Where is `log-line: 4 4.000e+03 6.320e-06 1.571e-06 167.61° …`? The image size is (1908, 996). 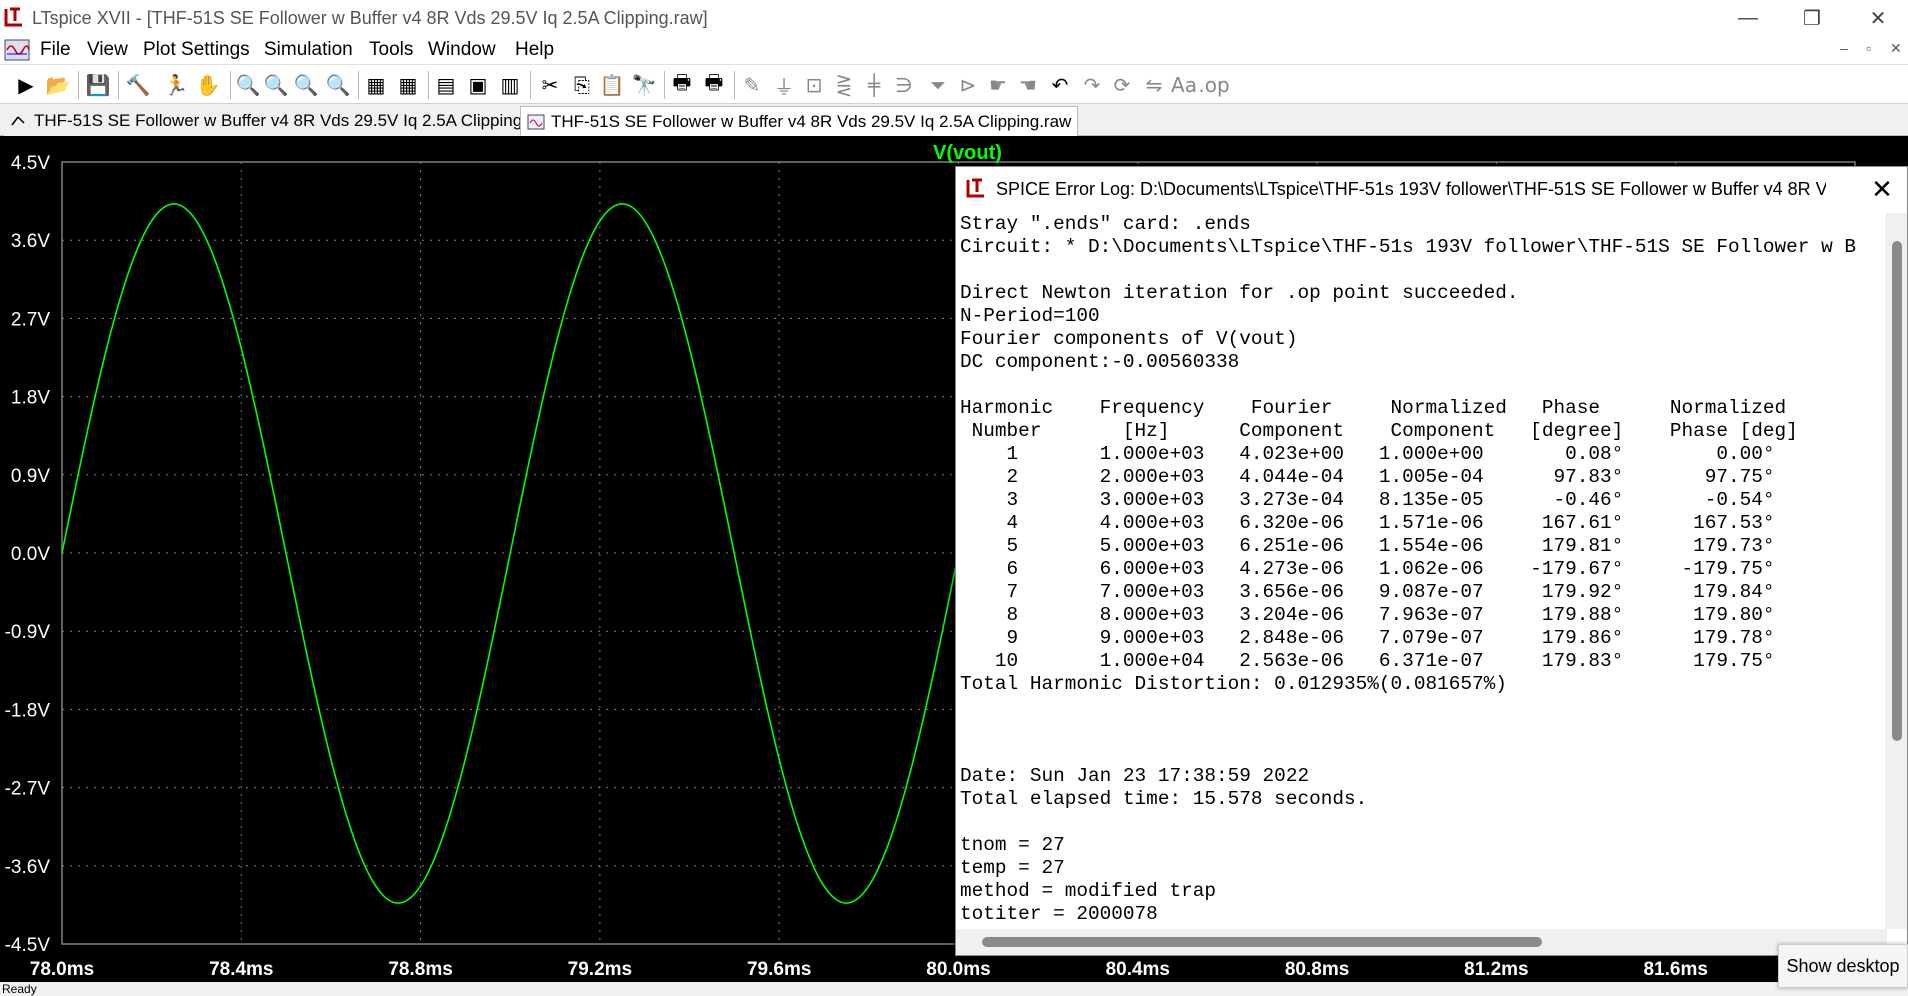 log-line: 4 4.000e+03 6.320e-06 1.571e-06 167.61° … is located at coordinates (1367, 523).